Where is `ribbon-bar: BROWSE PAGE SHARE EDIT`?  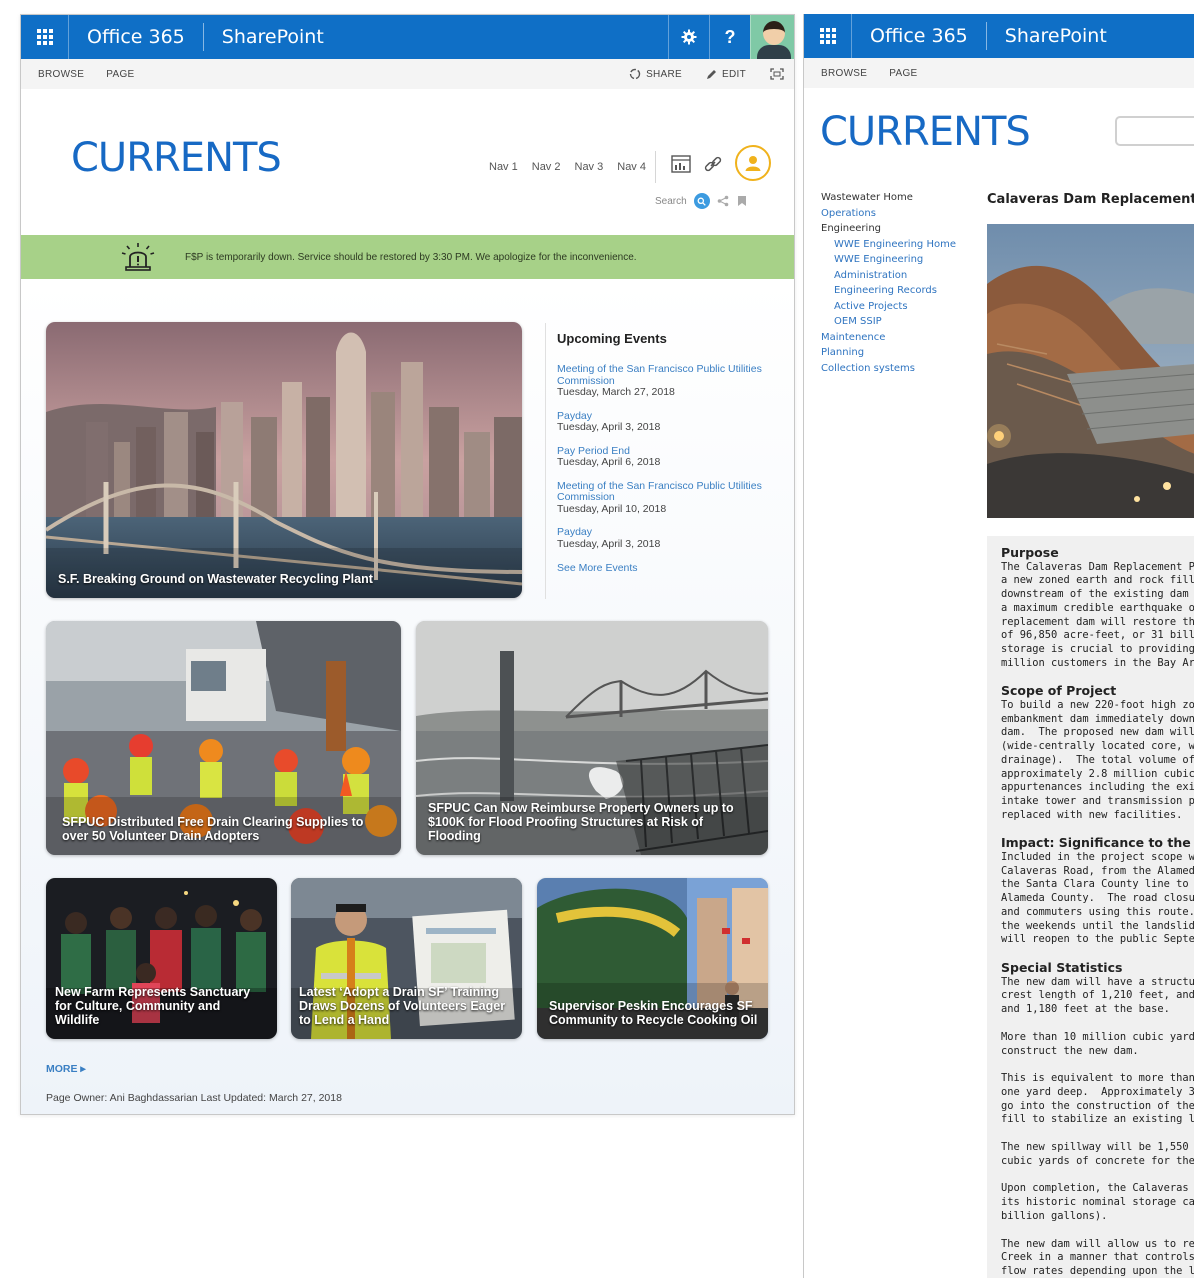 ribbon-bar: BROWSE PAGE SHARE EDIT is located at coordinates (407, 74).